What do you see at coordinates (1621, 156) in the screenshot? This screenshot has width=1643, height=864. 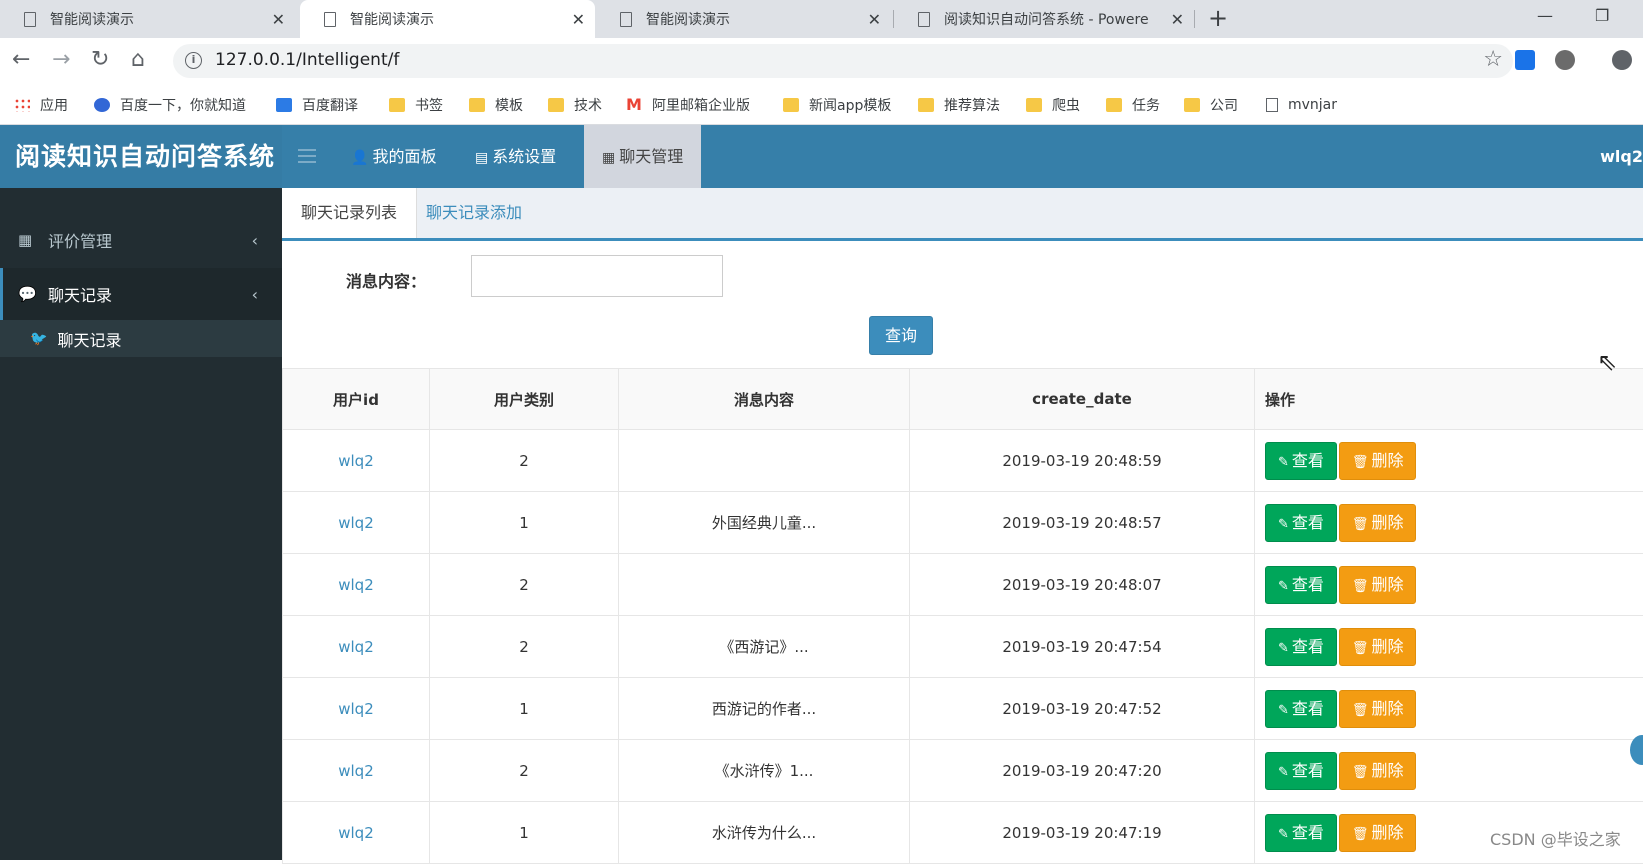 I see `current-user: wlq2` at bounding box center [1621, 156].